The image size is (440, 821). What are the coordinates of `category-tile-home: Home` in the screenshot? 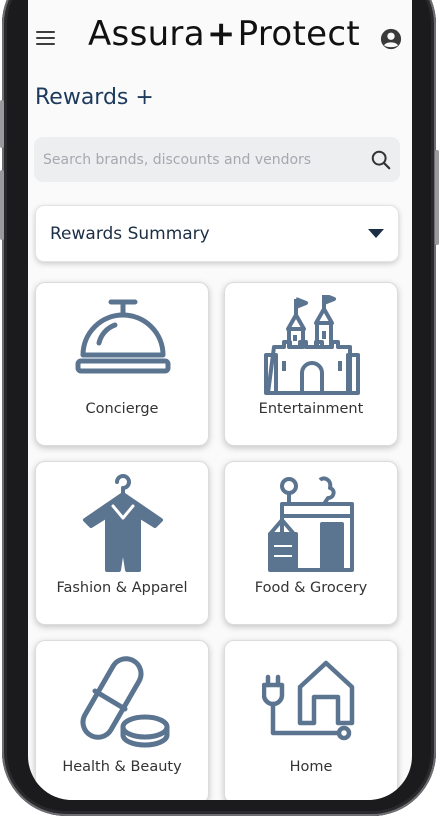 It's located at (311, 720).